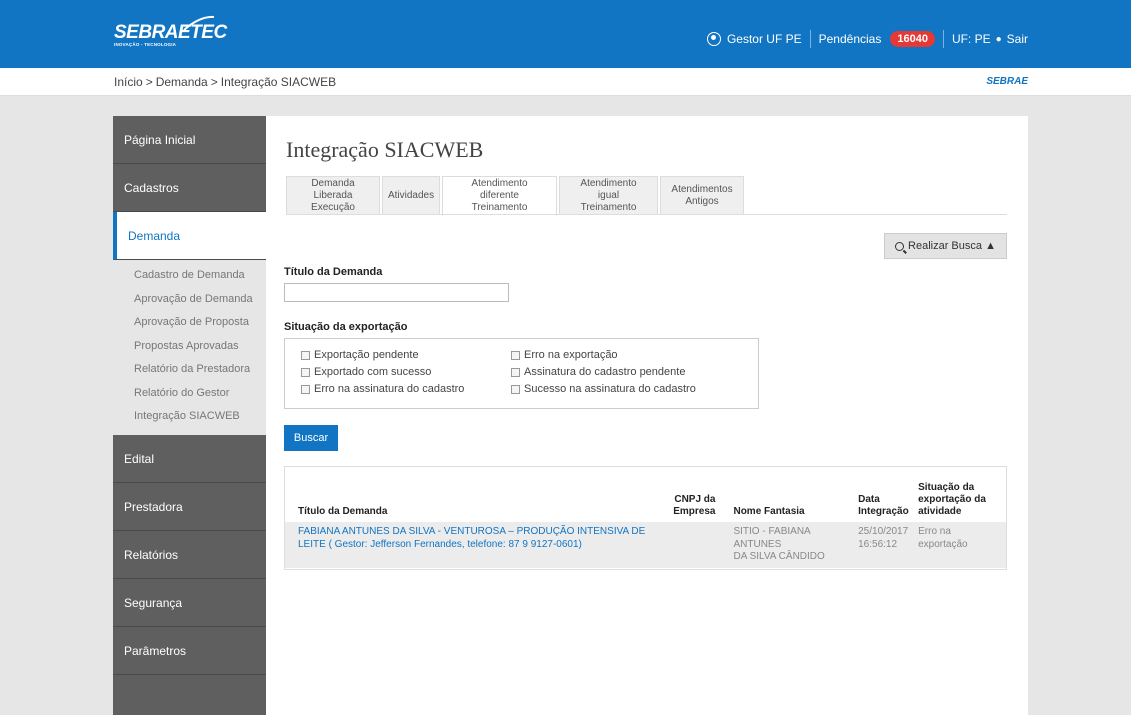 The image size is (1131, 715). I want to click on sidebar-item-parametros: Parâmetros, so click(189, 651).